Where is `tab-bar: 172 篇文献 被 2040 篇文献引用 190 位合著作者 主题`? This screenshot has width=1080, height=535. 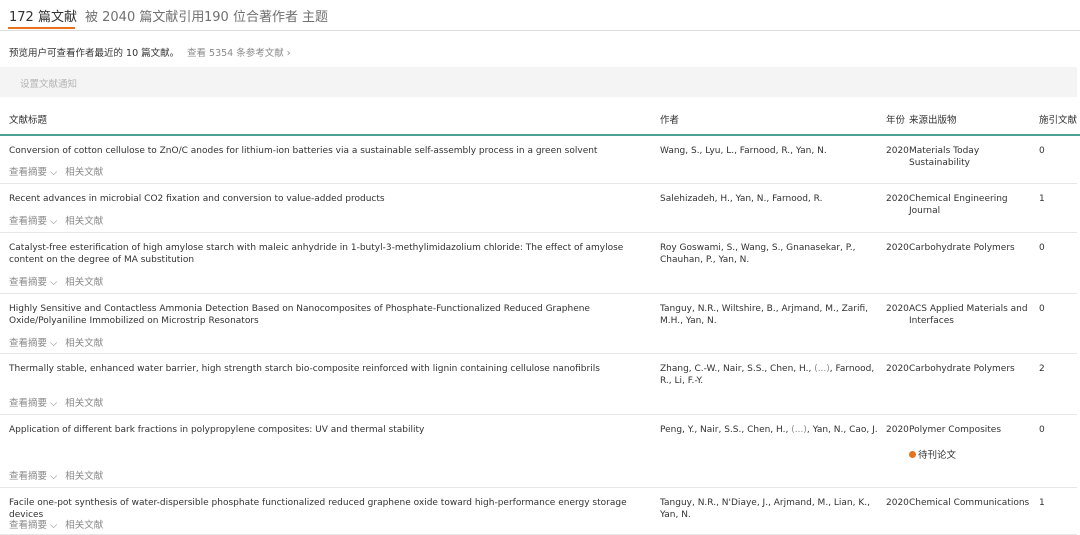
tab-bar: 172 篇文献 被 2040 篇文献引用 190 位合著作者 主题 is located at coordinates (540, 15).